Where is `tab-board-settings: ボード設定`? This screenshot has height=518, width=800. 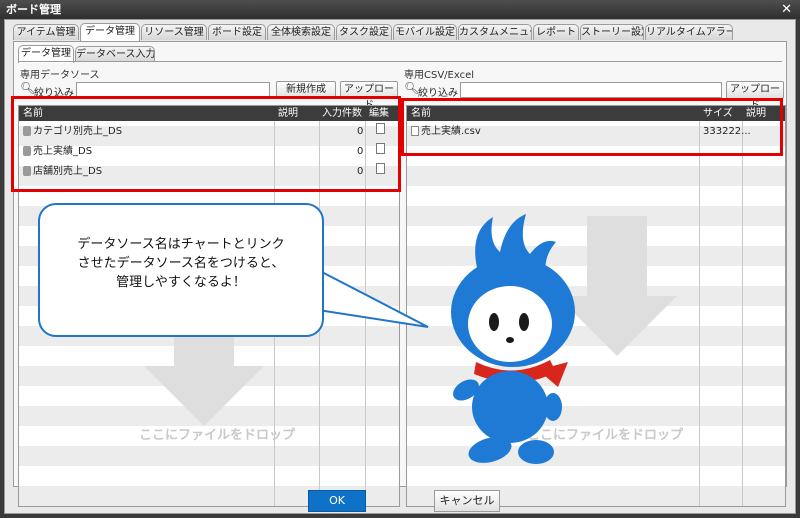
tab-board-settings: ボード設定 is located at coordinates (237, 32).